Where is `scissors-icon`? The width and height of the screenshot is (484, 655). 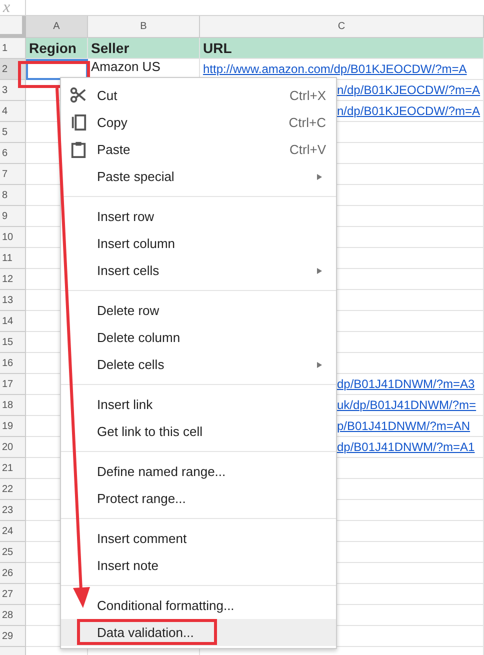
scissors-icon is located at coordinates (78, 95).